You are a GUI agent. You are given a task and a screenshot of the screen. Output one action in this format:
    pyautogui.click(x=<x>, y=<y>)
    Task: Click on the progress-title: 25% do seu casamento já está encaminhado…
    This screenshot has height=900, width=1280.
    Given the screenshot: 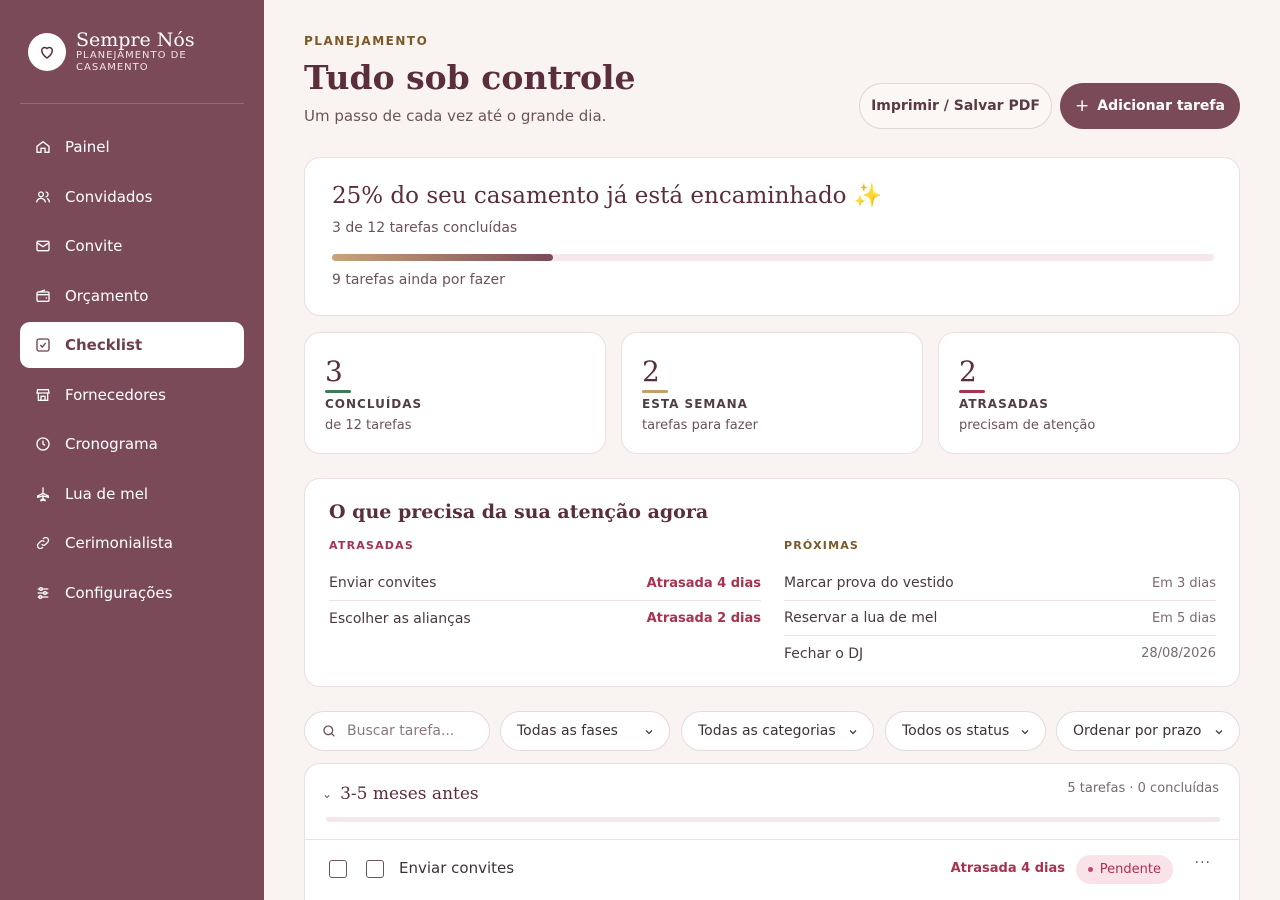 What is the action you would take?
    pyautogui.click(x=607, y=196)
    